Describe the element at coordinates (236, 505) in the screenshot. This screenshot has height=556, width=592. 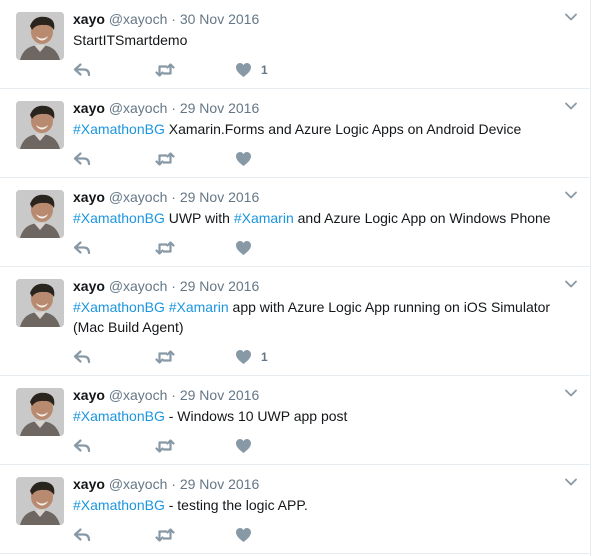
I see `tweet-text-segment: - testing the logic APP.` at that location.